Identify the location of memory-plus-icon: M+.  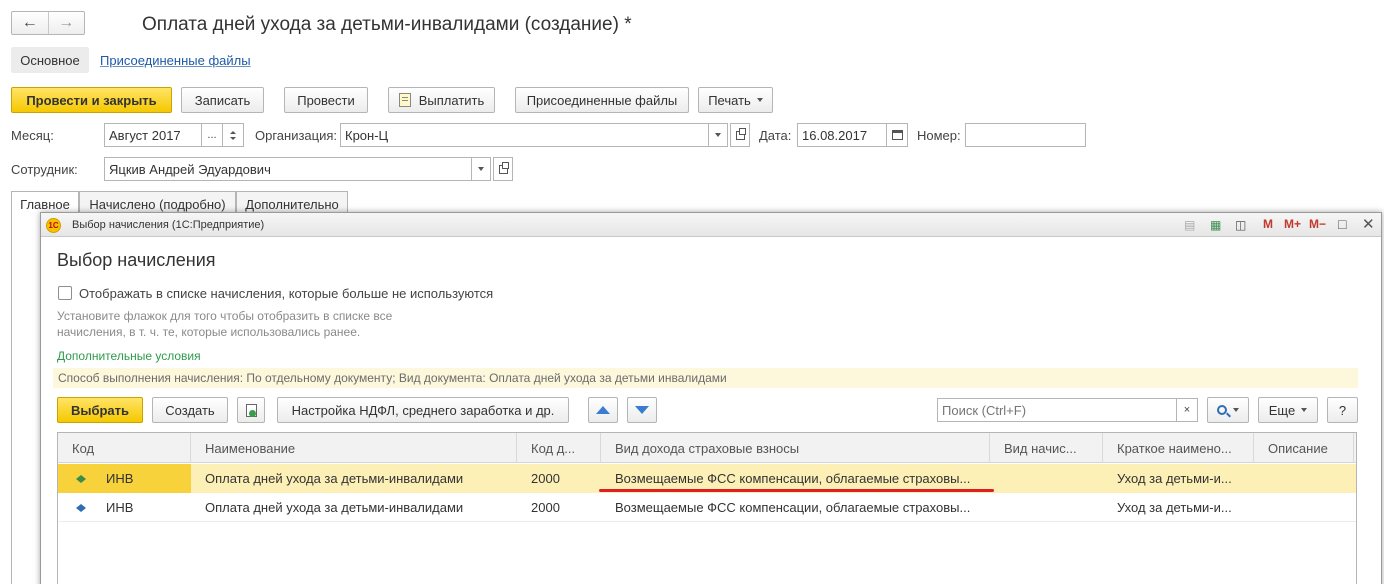
(1292, 224).